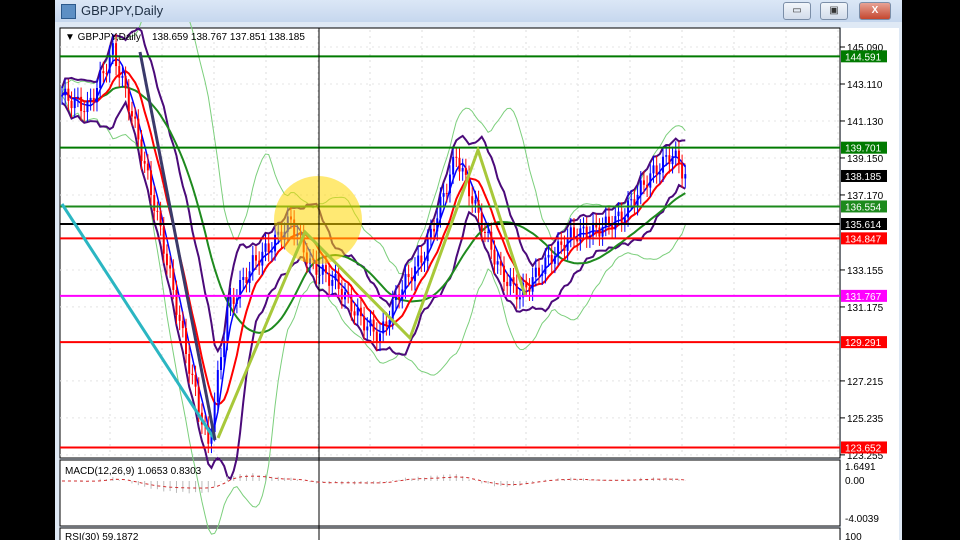 This screenshot has height=540, width=960. I want to click on rsi-tick-label: 100, so click(853, 536).